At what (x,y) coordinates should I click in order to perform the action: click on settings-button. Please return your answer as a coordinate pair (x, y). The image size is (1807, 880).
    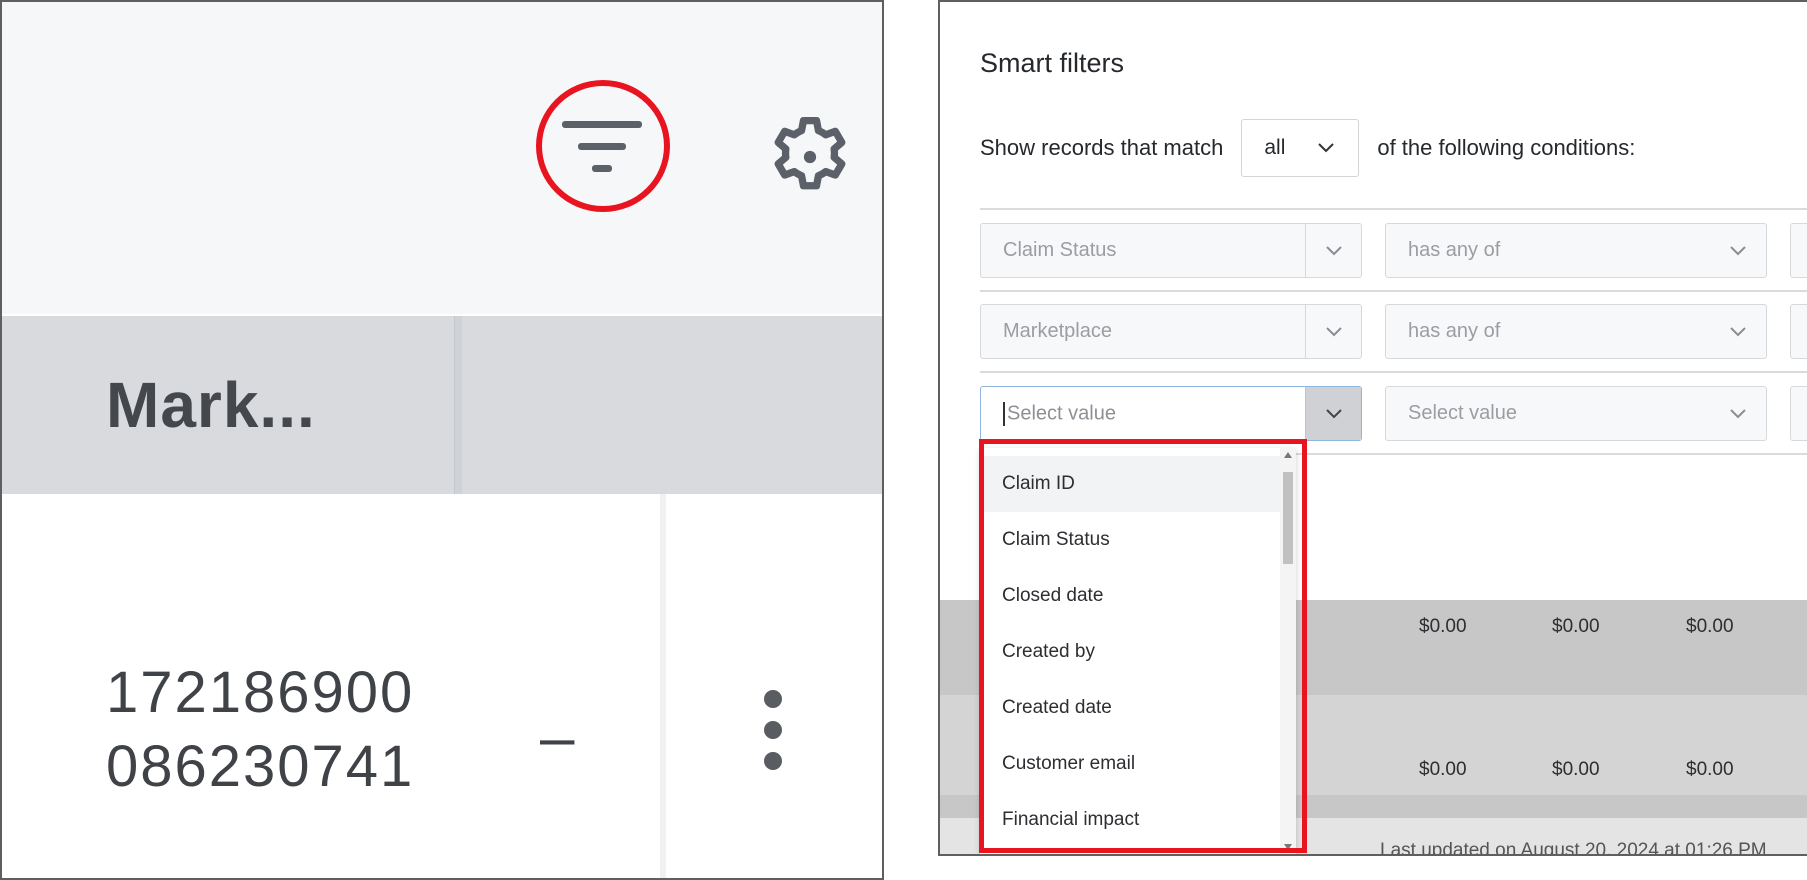
    Looking at the image, I should click on (810, 157).